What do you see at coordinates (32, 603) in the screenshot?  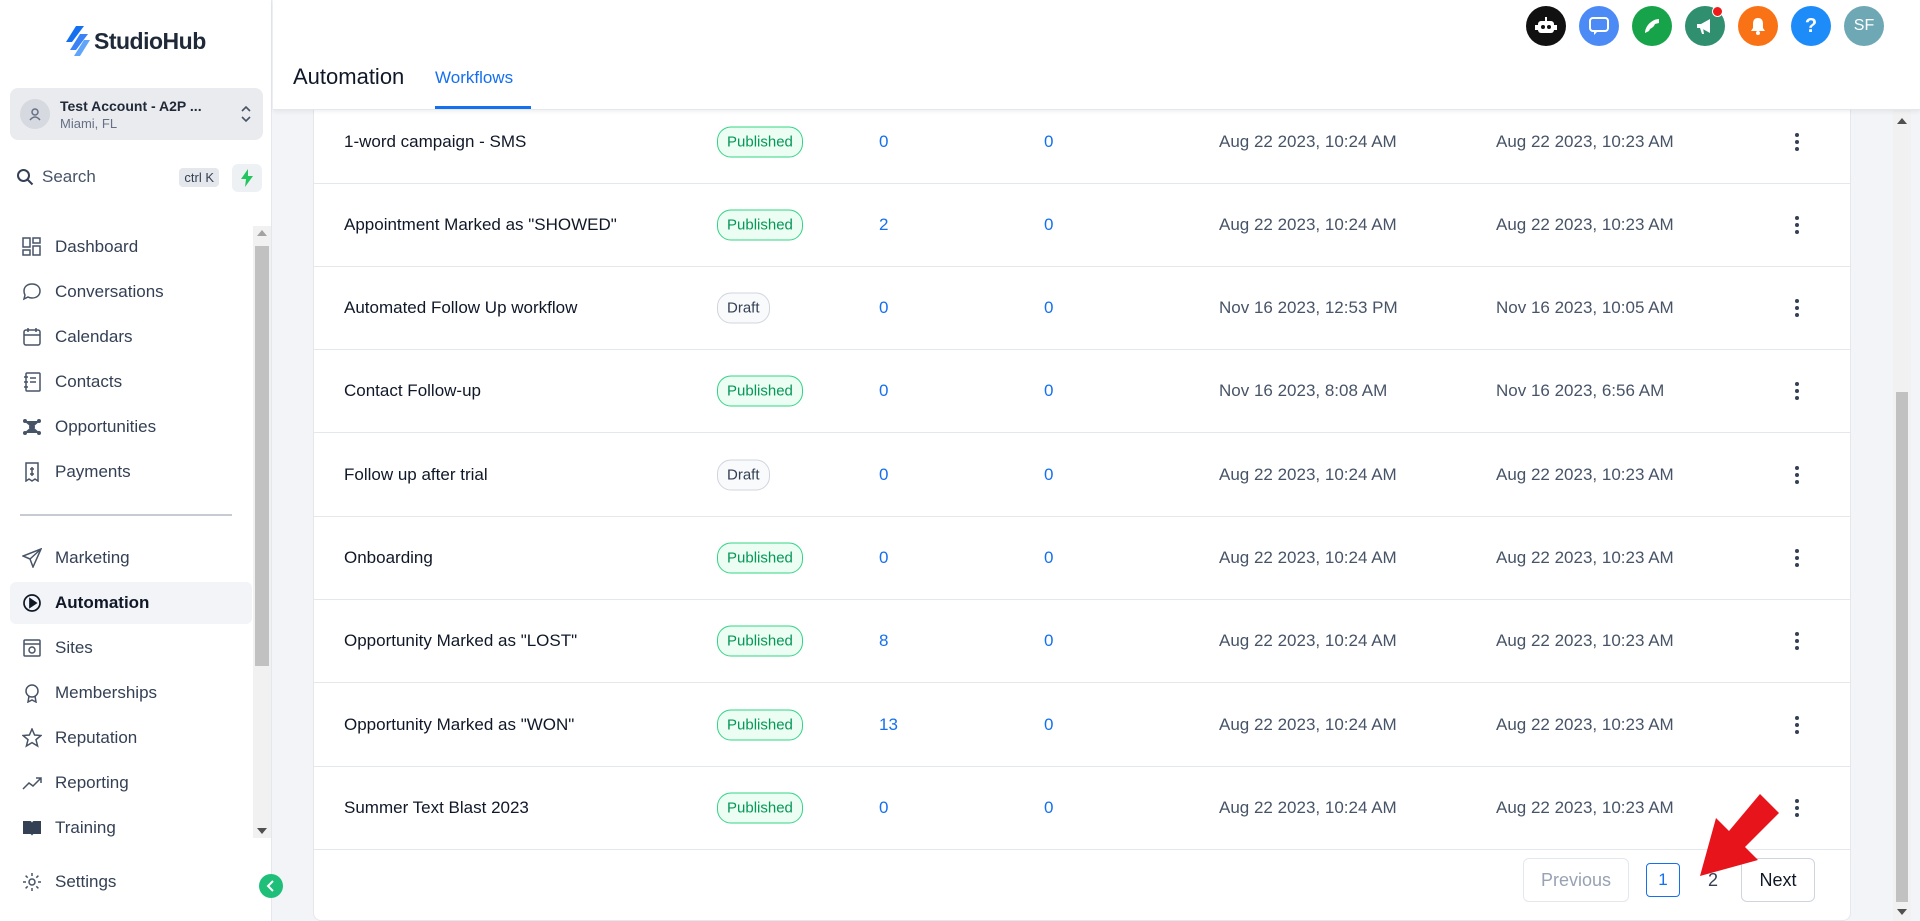 I see `automation-icon` at bounding box center [32, 603].